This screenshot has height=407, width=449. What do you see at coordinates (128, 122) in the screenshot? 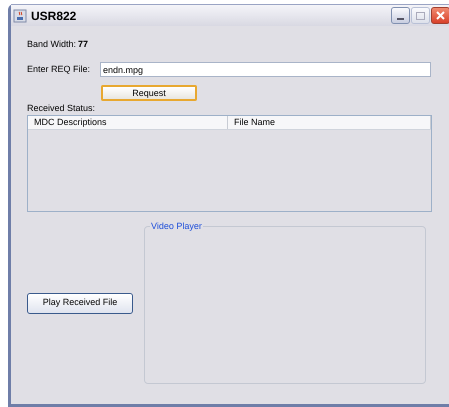
I see `column-header: MDC Descriptions` at bounding box center [128, 122].